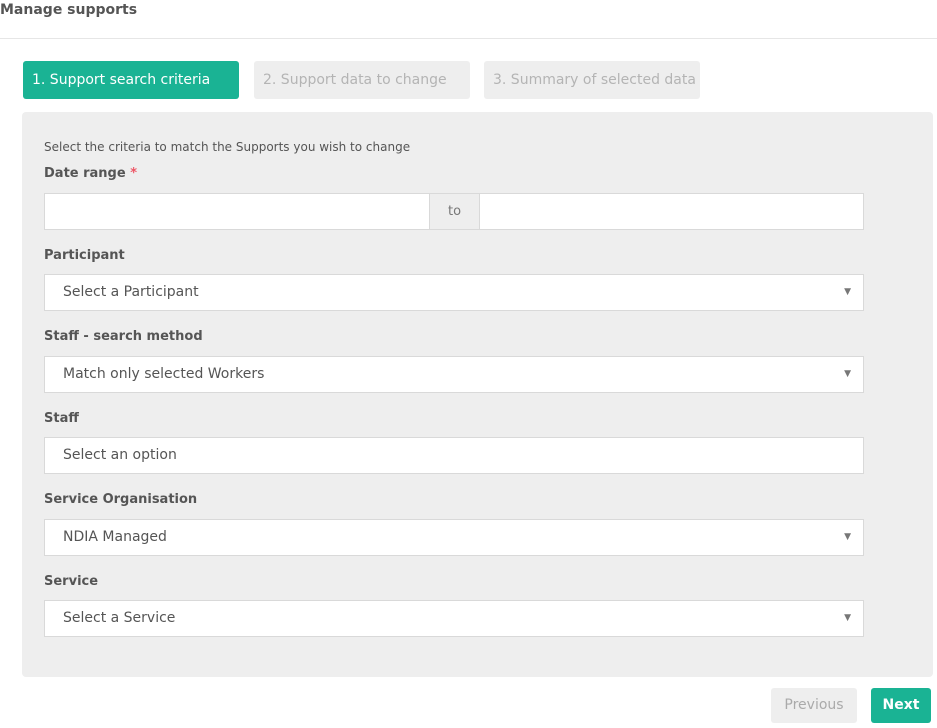  Describe the element at coordinates (119, 618) in the screenshot. I see `service-select-value: Select a Service` at that location.